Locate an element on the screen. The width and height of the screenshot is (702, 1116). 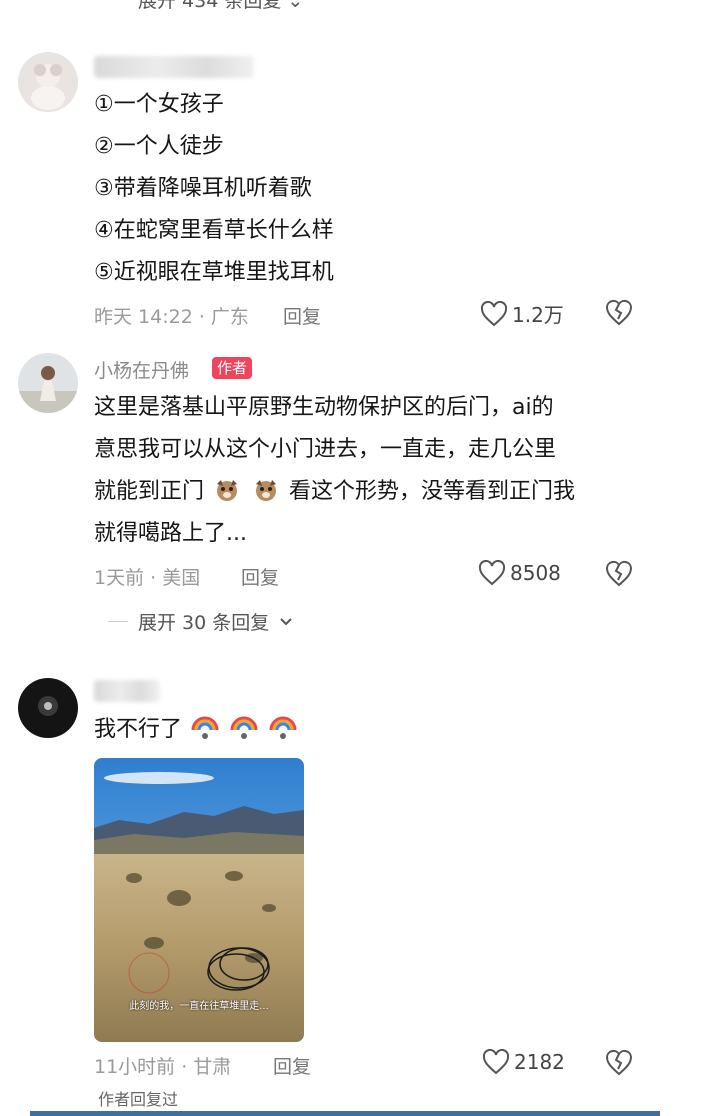
author-name: 小杨在丹佛 is located at coordinates (141, 369).